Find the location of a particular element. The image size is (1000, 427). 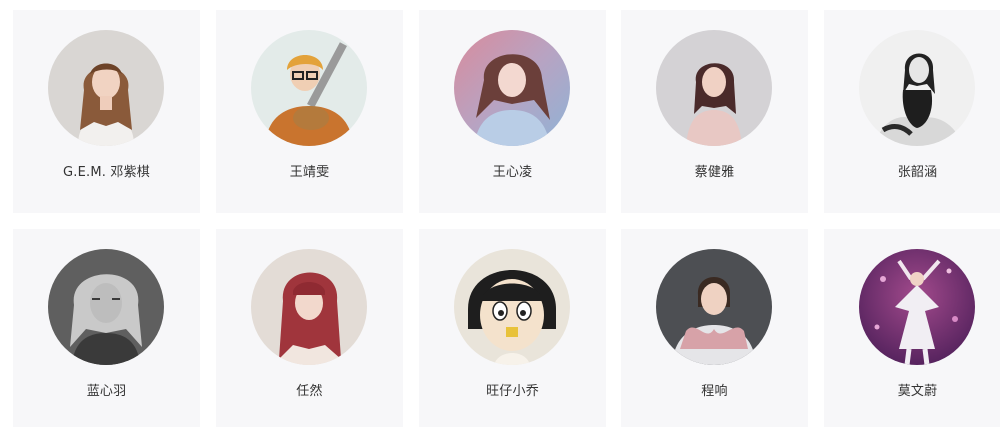

artist-name: 蓝心羽 is located at coordinates (106, 389).